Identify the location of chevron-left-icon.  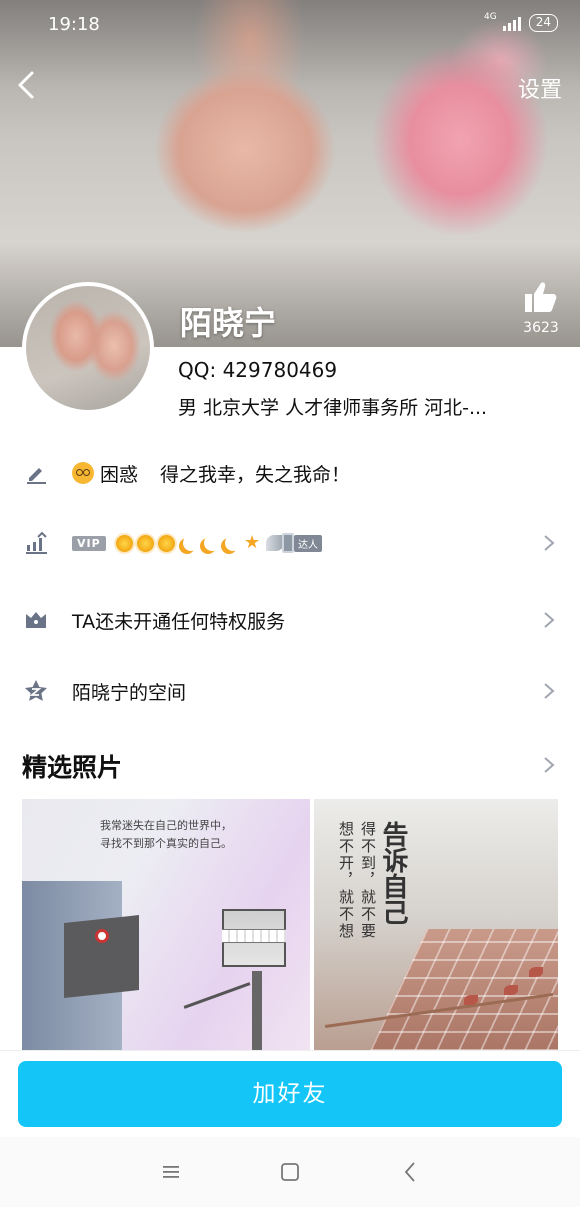
(26, 85).